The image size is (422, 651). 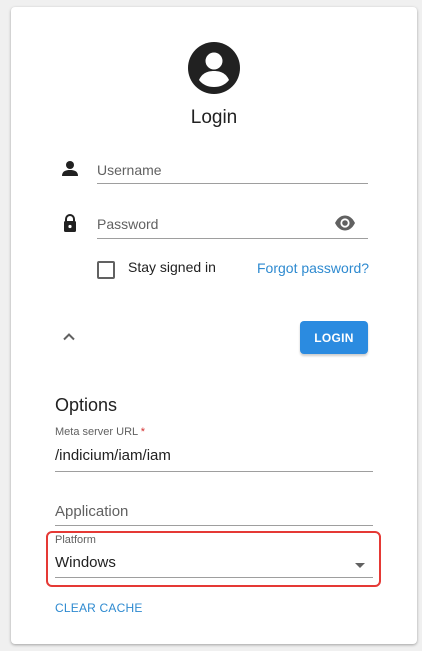 What do you see at coordinates (69, 337) in the screenshot?
I see `chevron-up-icon` at bounding box center [69, 337].